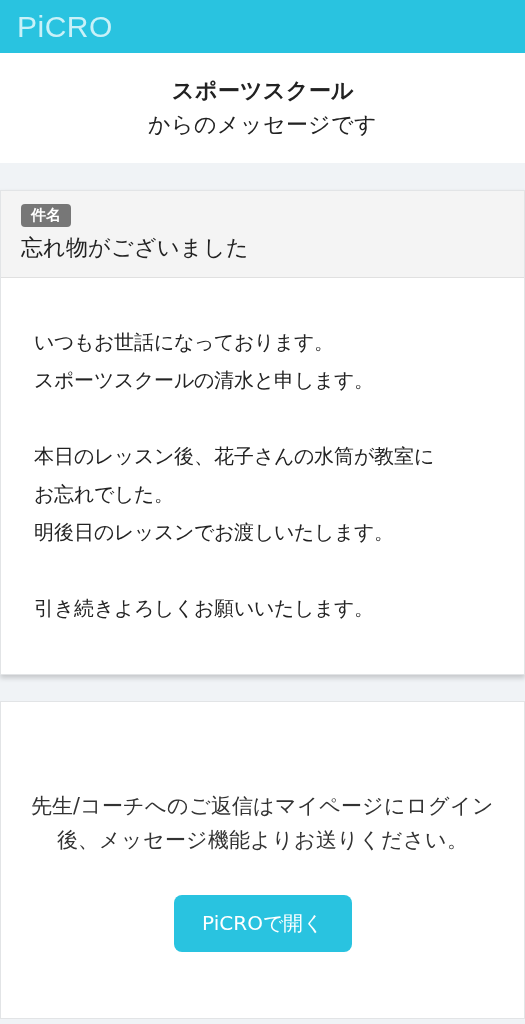 The image size is (525, 1024). What do you see at coordinates (46, 215) in the screenshot?
I see `subject-tag: 件名` at bounding box center [46, 215].